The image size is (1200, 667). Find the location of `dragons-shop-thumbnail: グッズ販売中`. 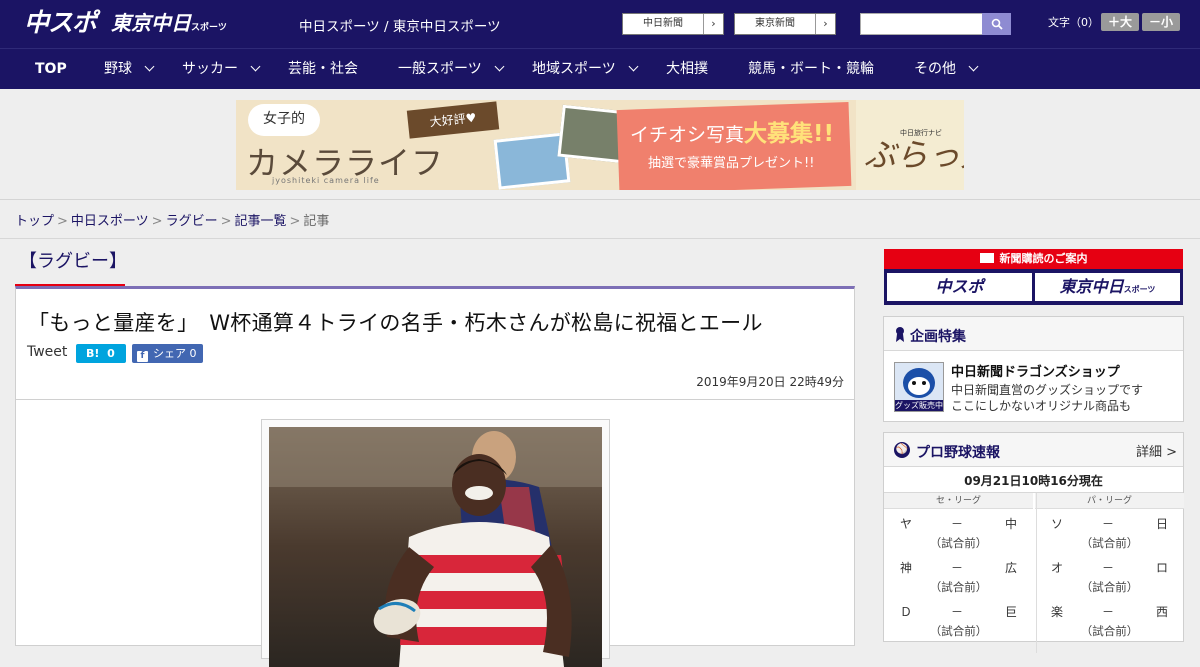

dragons-shop-thumbnail: グッズ販売中 is located at coordinates (919, 387).